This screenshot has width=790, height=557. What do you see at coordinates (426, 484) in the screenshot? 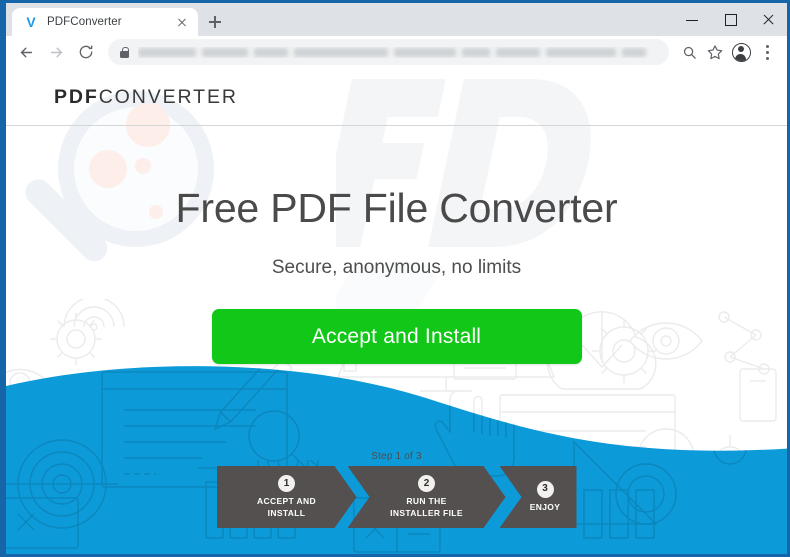
I see `step-number-2: 2` at bounding box center [426, 484].